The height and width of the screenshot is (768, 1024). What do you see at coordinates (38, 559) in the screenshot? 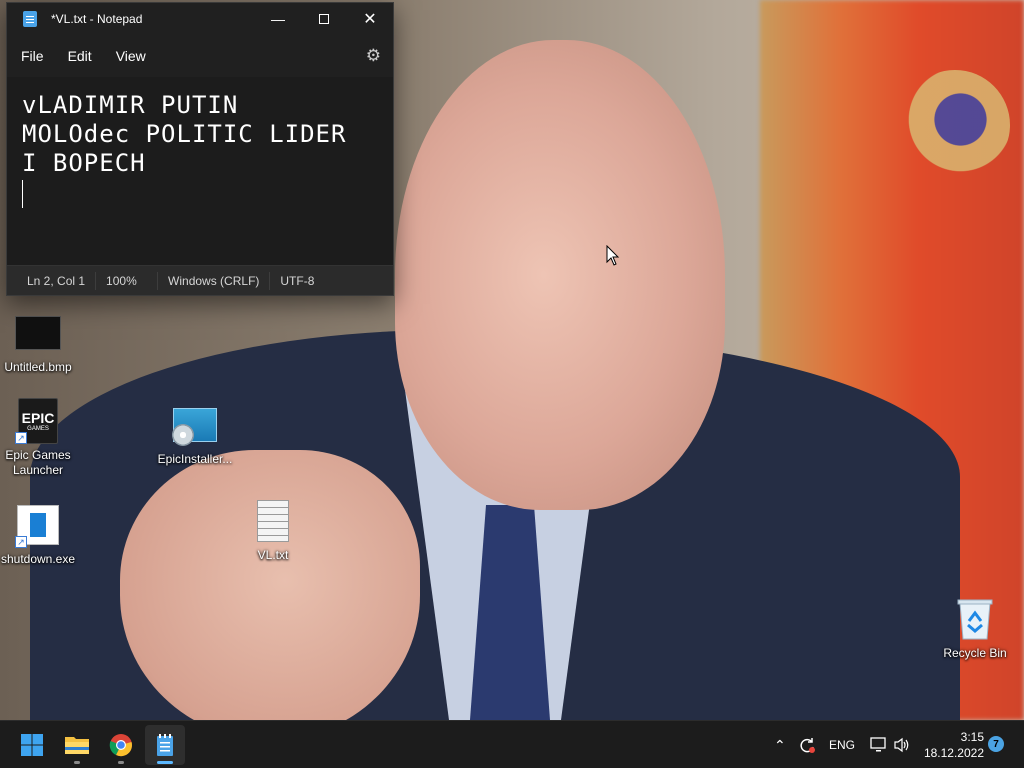
I see `desktop-icon-label: shutdown.exe` at bounding box center [38, 559].